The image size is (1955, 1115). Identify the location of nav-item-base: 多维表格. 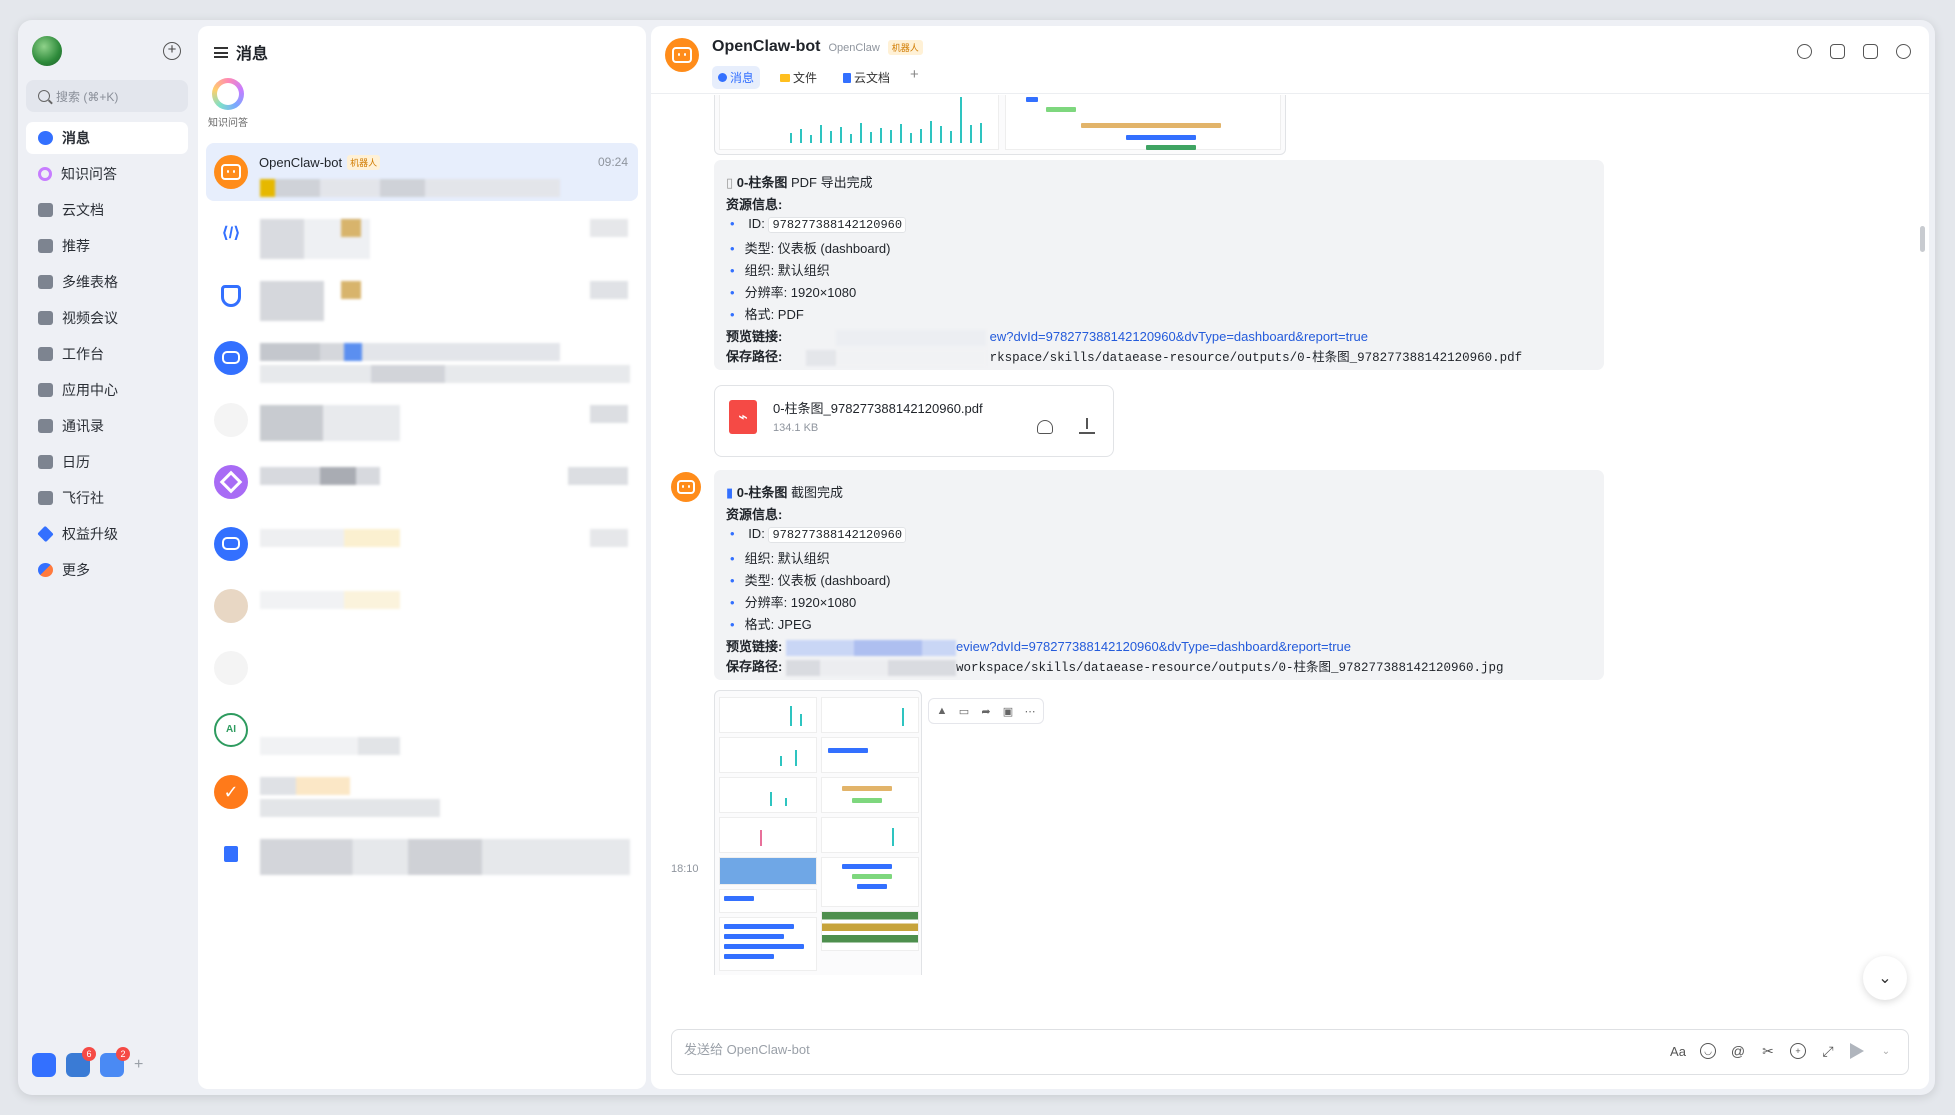
(107, 282).